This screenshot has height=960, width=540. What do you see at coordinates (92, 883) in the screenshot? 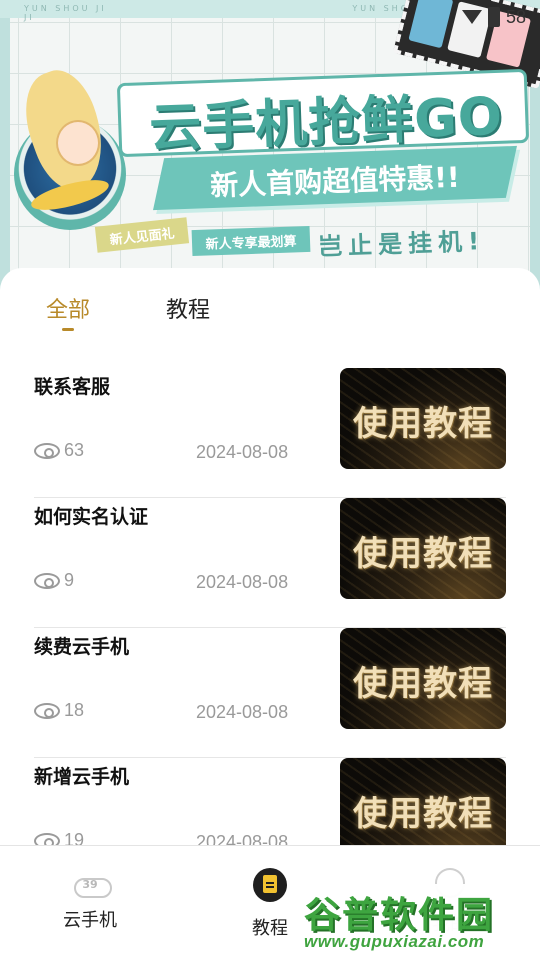
I see `cloud-phone-icon: 39` at bounding box center [92, 883].